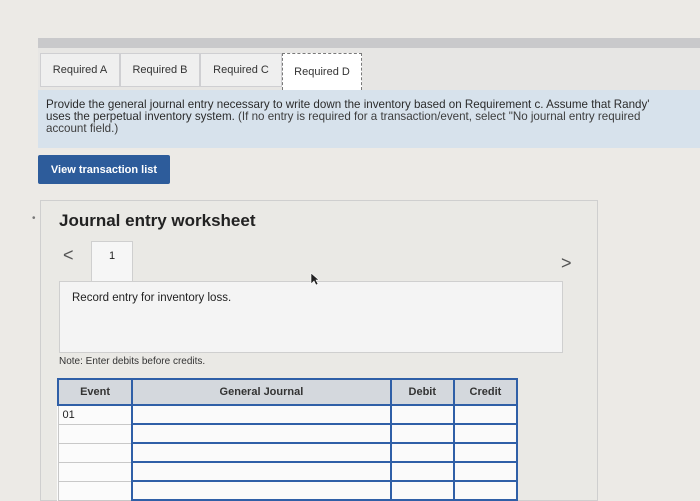  What do you see at coordinates (112, 261) in the screenshot?
I see `entry-tab-1: 1` at bounding box center [112, 261].